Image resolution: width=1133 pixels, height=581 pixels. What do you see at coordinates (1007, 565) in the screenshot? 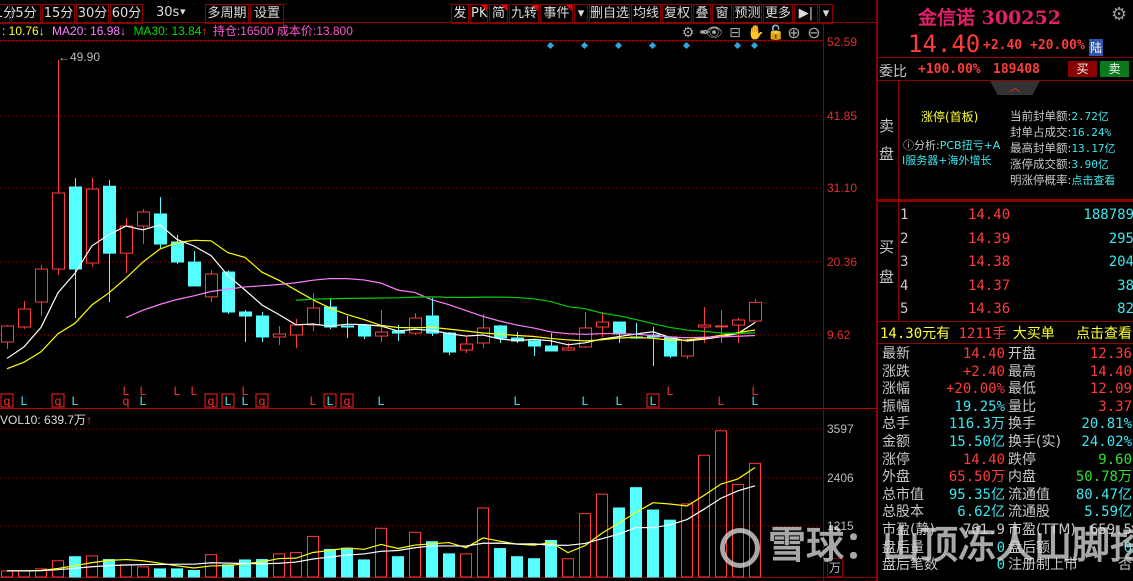
I see `stats-row: 盘后笔数 0 注册制上市 否` at bounding box center [1007, 565].